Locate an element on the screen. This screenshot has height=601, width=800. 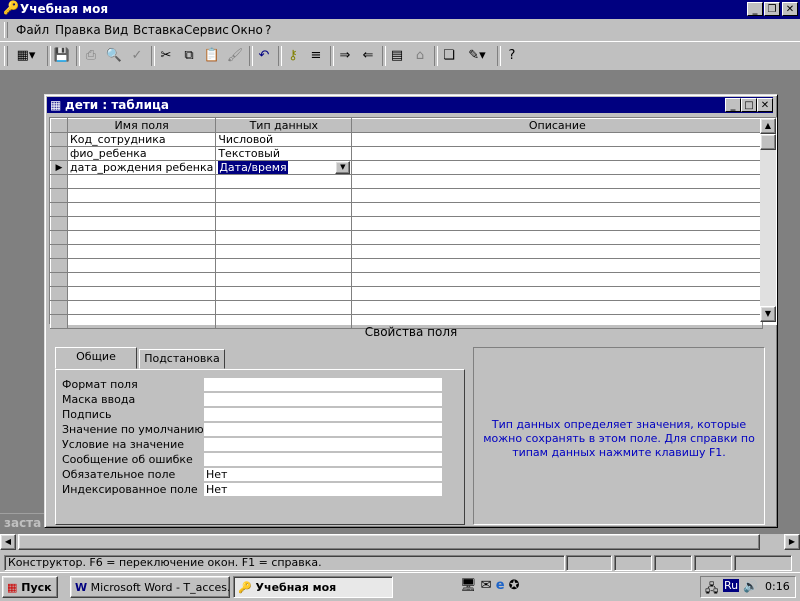
clock: 0:16 is located at coordinates (777, 586).